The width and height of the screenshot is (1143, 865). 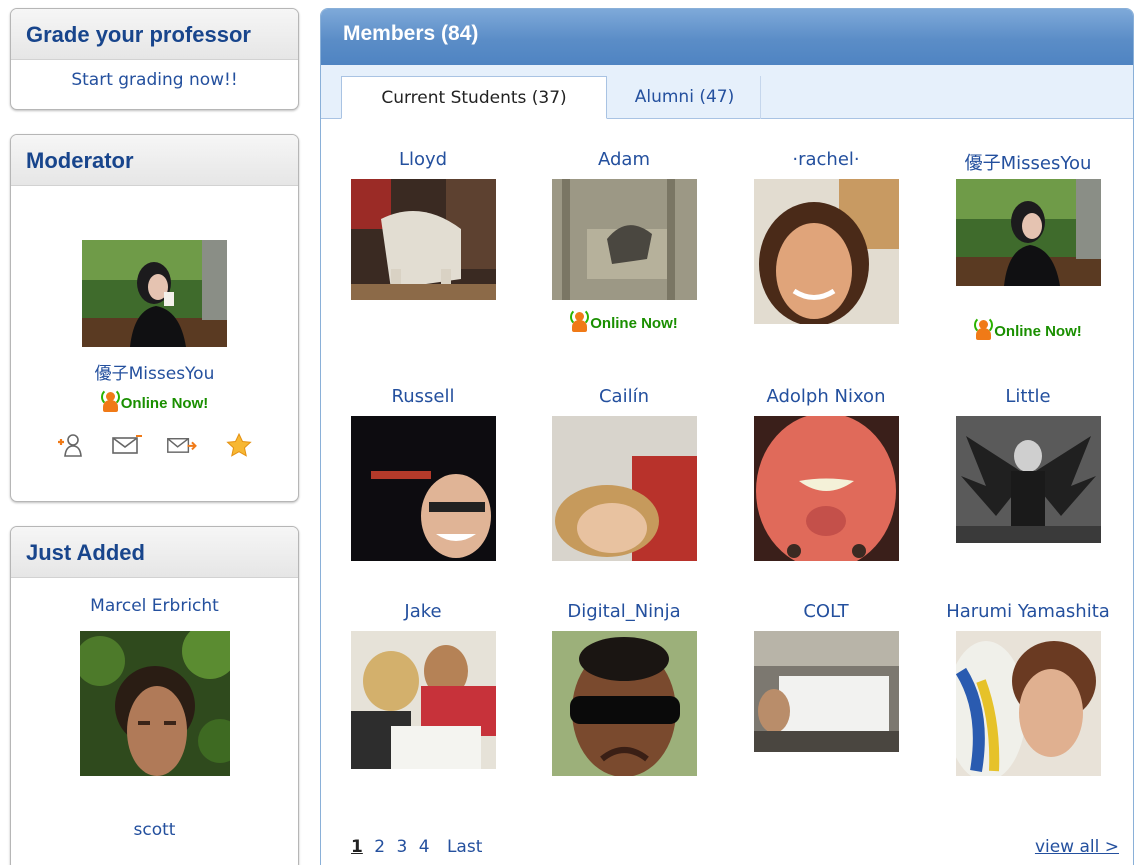 I want to click on member-card: COLT, so click(x=826, y=676).